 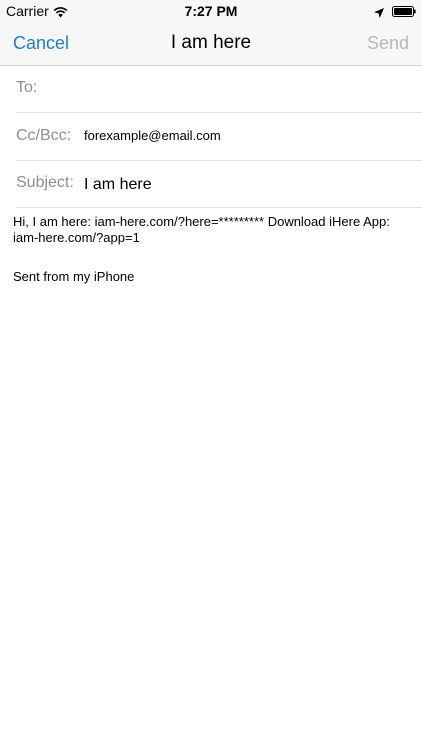 I want to click on send-button: Send, so click(x=388, y=43).